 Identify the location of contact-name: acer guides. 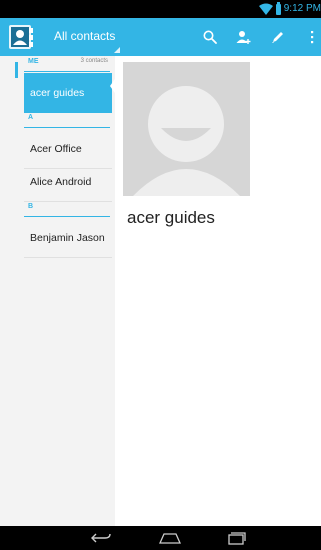
(57, 93).